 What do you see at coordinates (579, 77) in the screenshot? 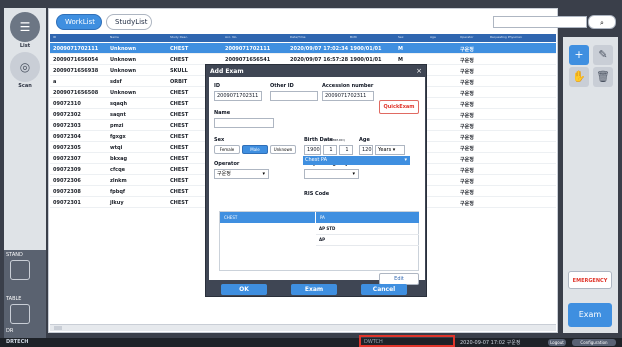
I see `hand-icon: ✋` at bounding box center [579, 77].